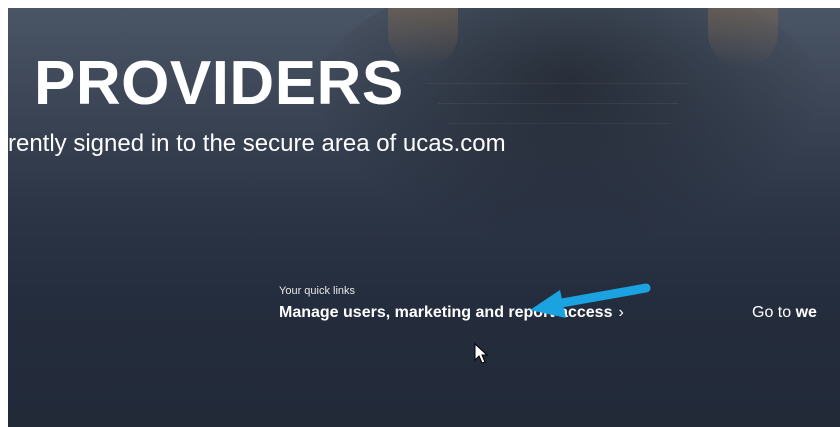 The width and height of the screenshot is (840, 427). What do you see at coordinates (774, 312) in the screenshot?
I see `go-to-link-prefix: Go to` at bounding box center [774, 312].